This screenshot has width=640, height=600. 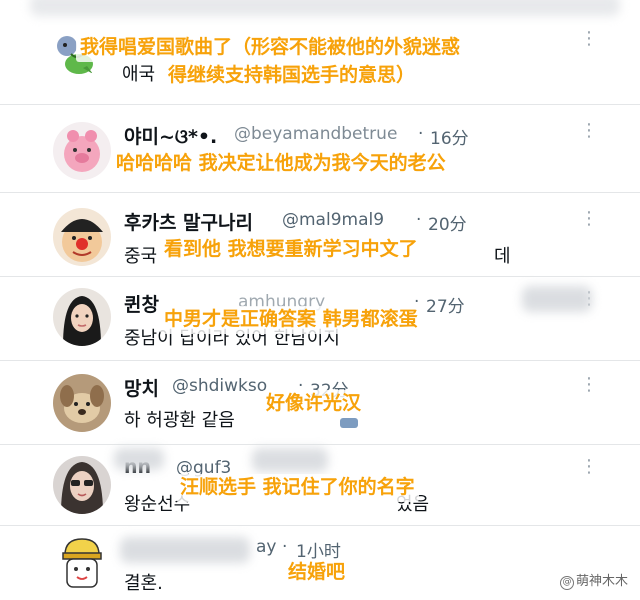 I want to click on translation-caption: 汪顺选手 我记住了你的名字, so click(x=297, y=488).